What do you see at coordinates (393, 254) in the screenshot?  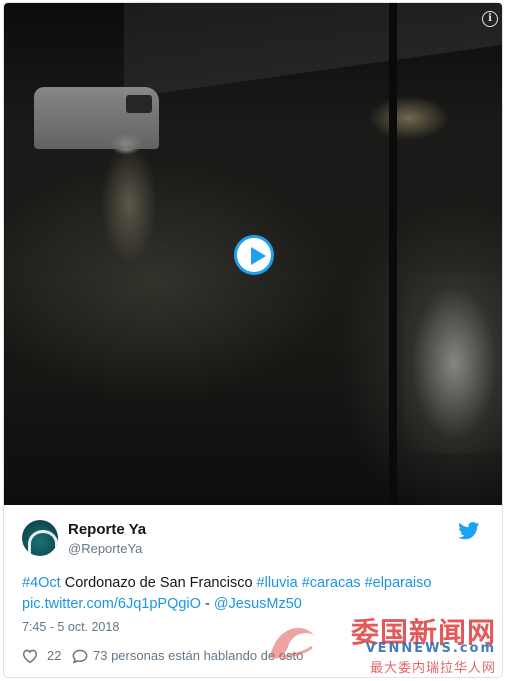 I see `pole-image` at bounding box center [393, 254].